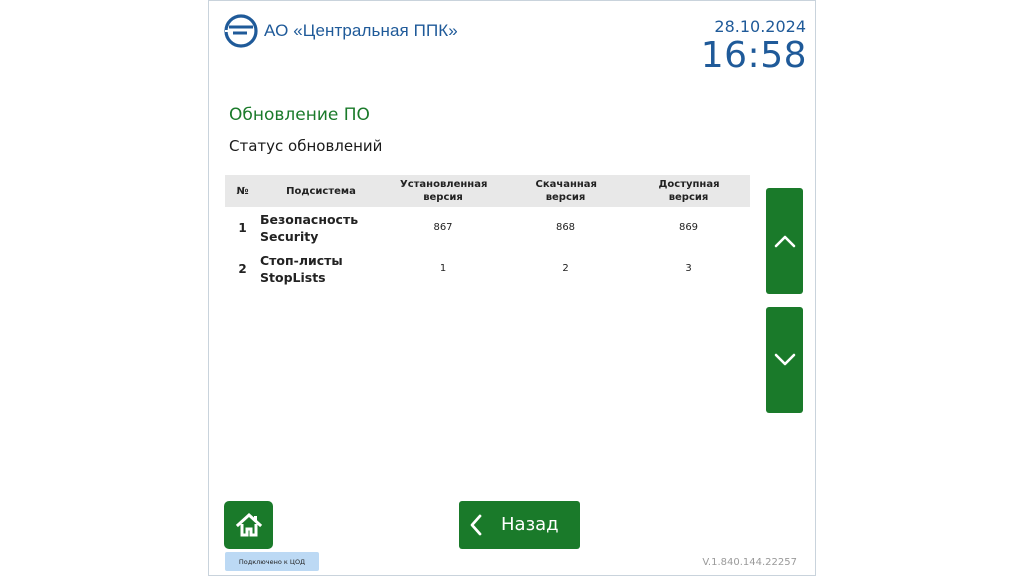 This screenshot has width=1024, height=576. Describe the element at coordinates (299, 115) in the screenshot. I see `page-title: Обновление ПО` at that location.